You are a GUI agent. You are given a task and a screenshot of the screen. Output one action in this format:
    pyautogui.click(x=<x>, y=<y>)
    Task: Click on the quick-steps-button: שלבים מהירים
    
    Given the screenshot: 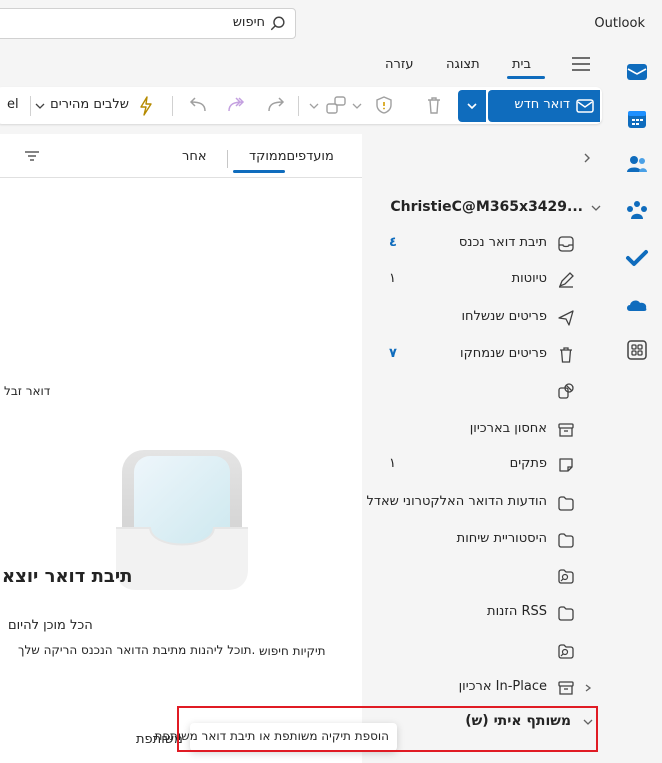 What is the action you would take?
    pyautogui.click(x=97, y=106)
    